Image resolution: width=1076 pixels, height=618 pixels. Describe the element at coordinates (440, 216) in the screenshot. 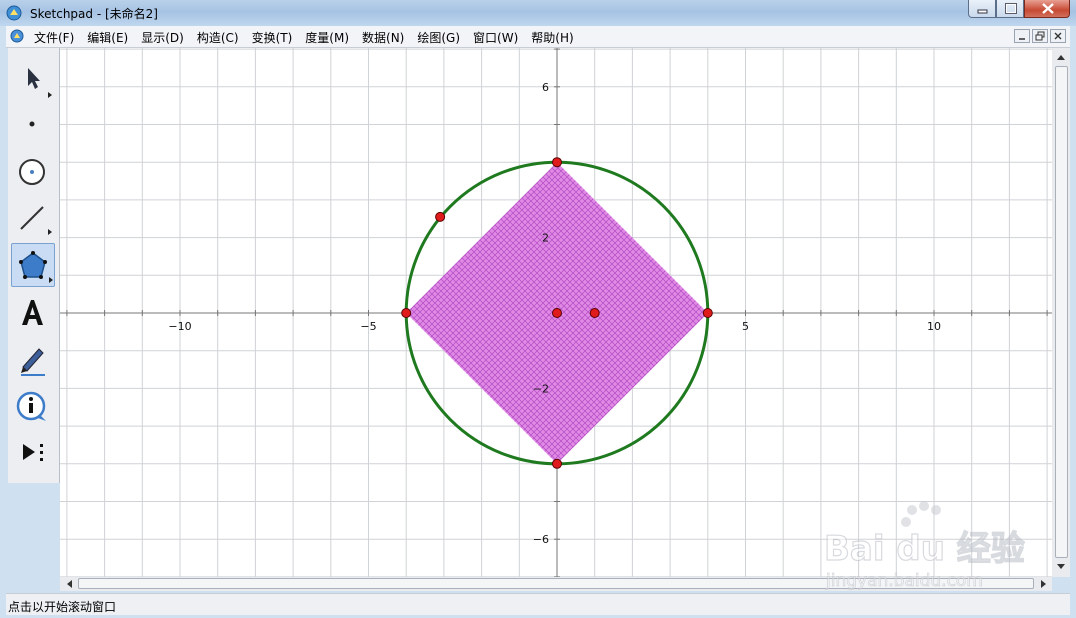

I see `point-circle-point` at that location.